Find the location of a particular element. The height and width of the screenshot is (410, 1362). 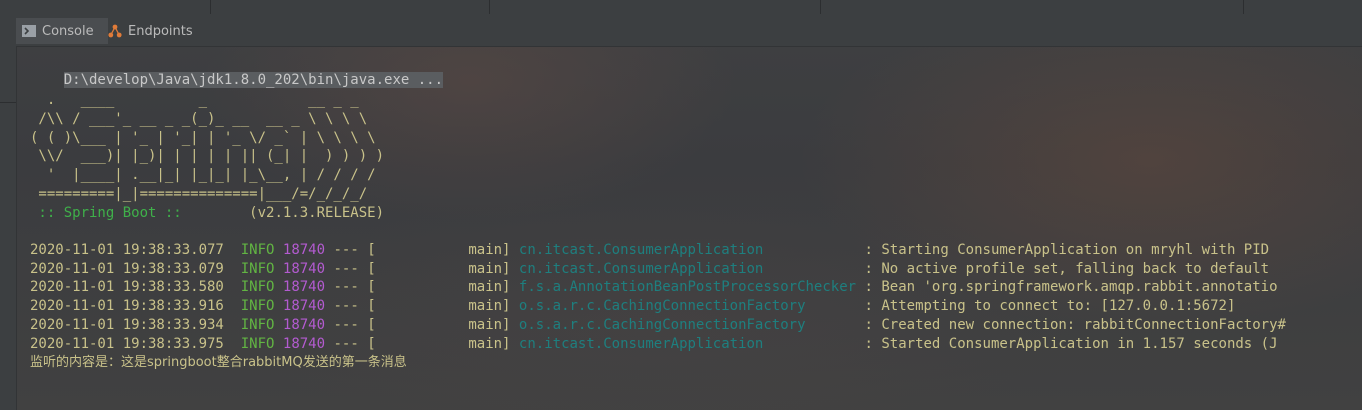

banner-line-1: . ____ _ __ _ _ is located at coordinates (194, 100).